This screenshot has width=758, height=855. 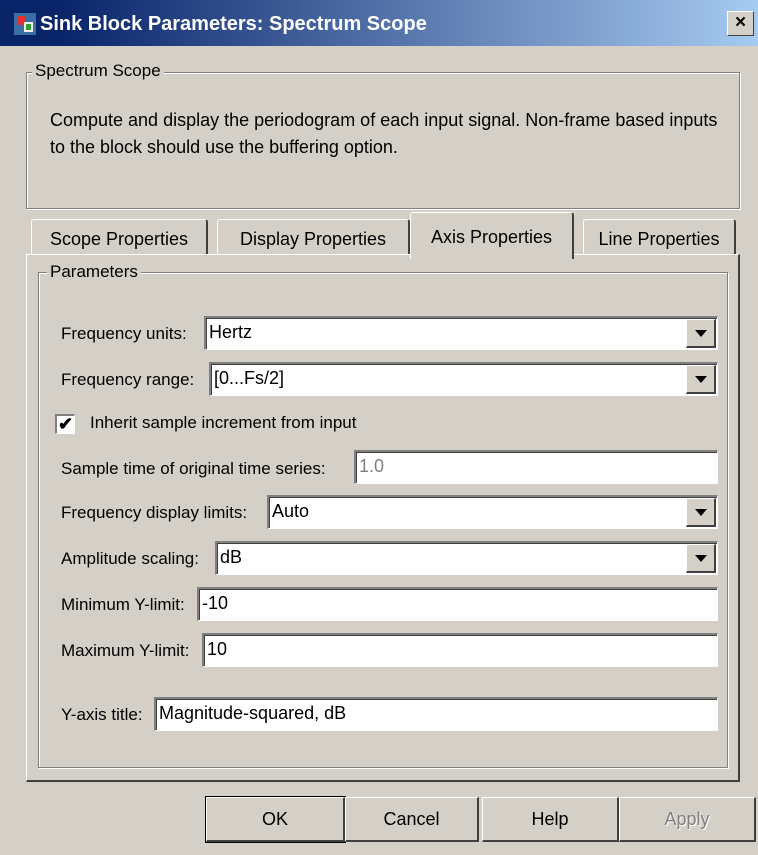 I want to click on inherit-sample-checkbox: ✔, so click(x=65, y=424).